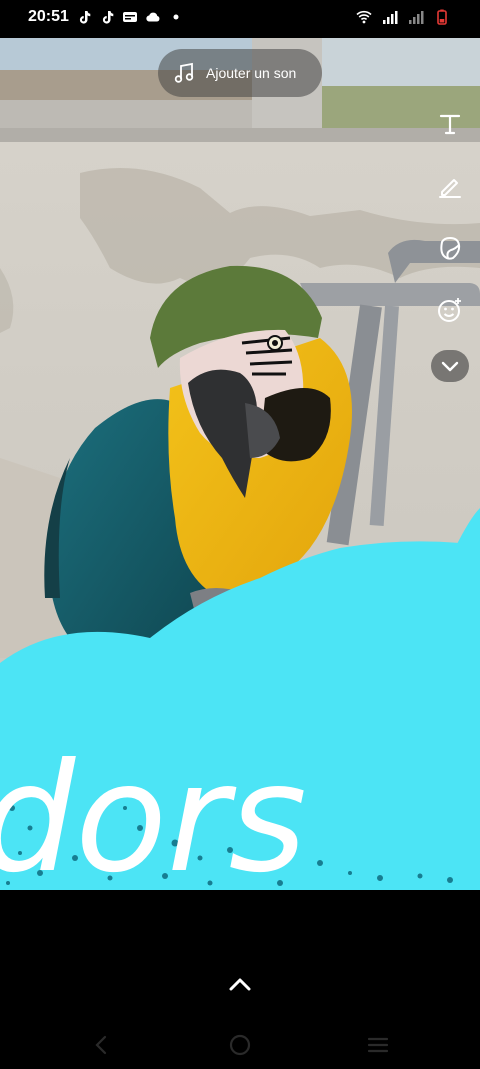  Describe the element at coordinates (153, 811) in the screenshot. I see `overlay-text: dors` at that location.